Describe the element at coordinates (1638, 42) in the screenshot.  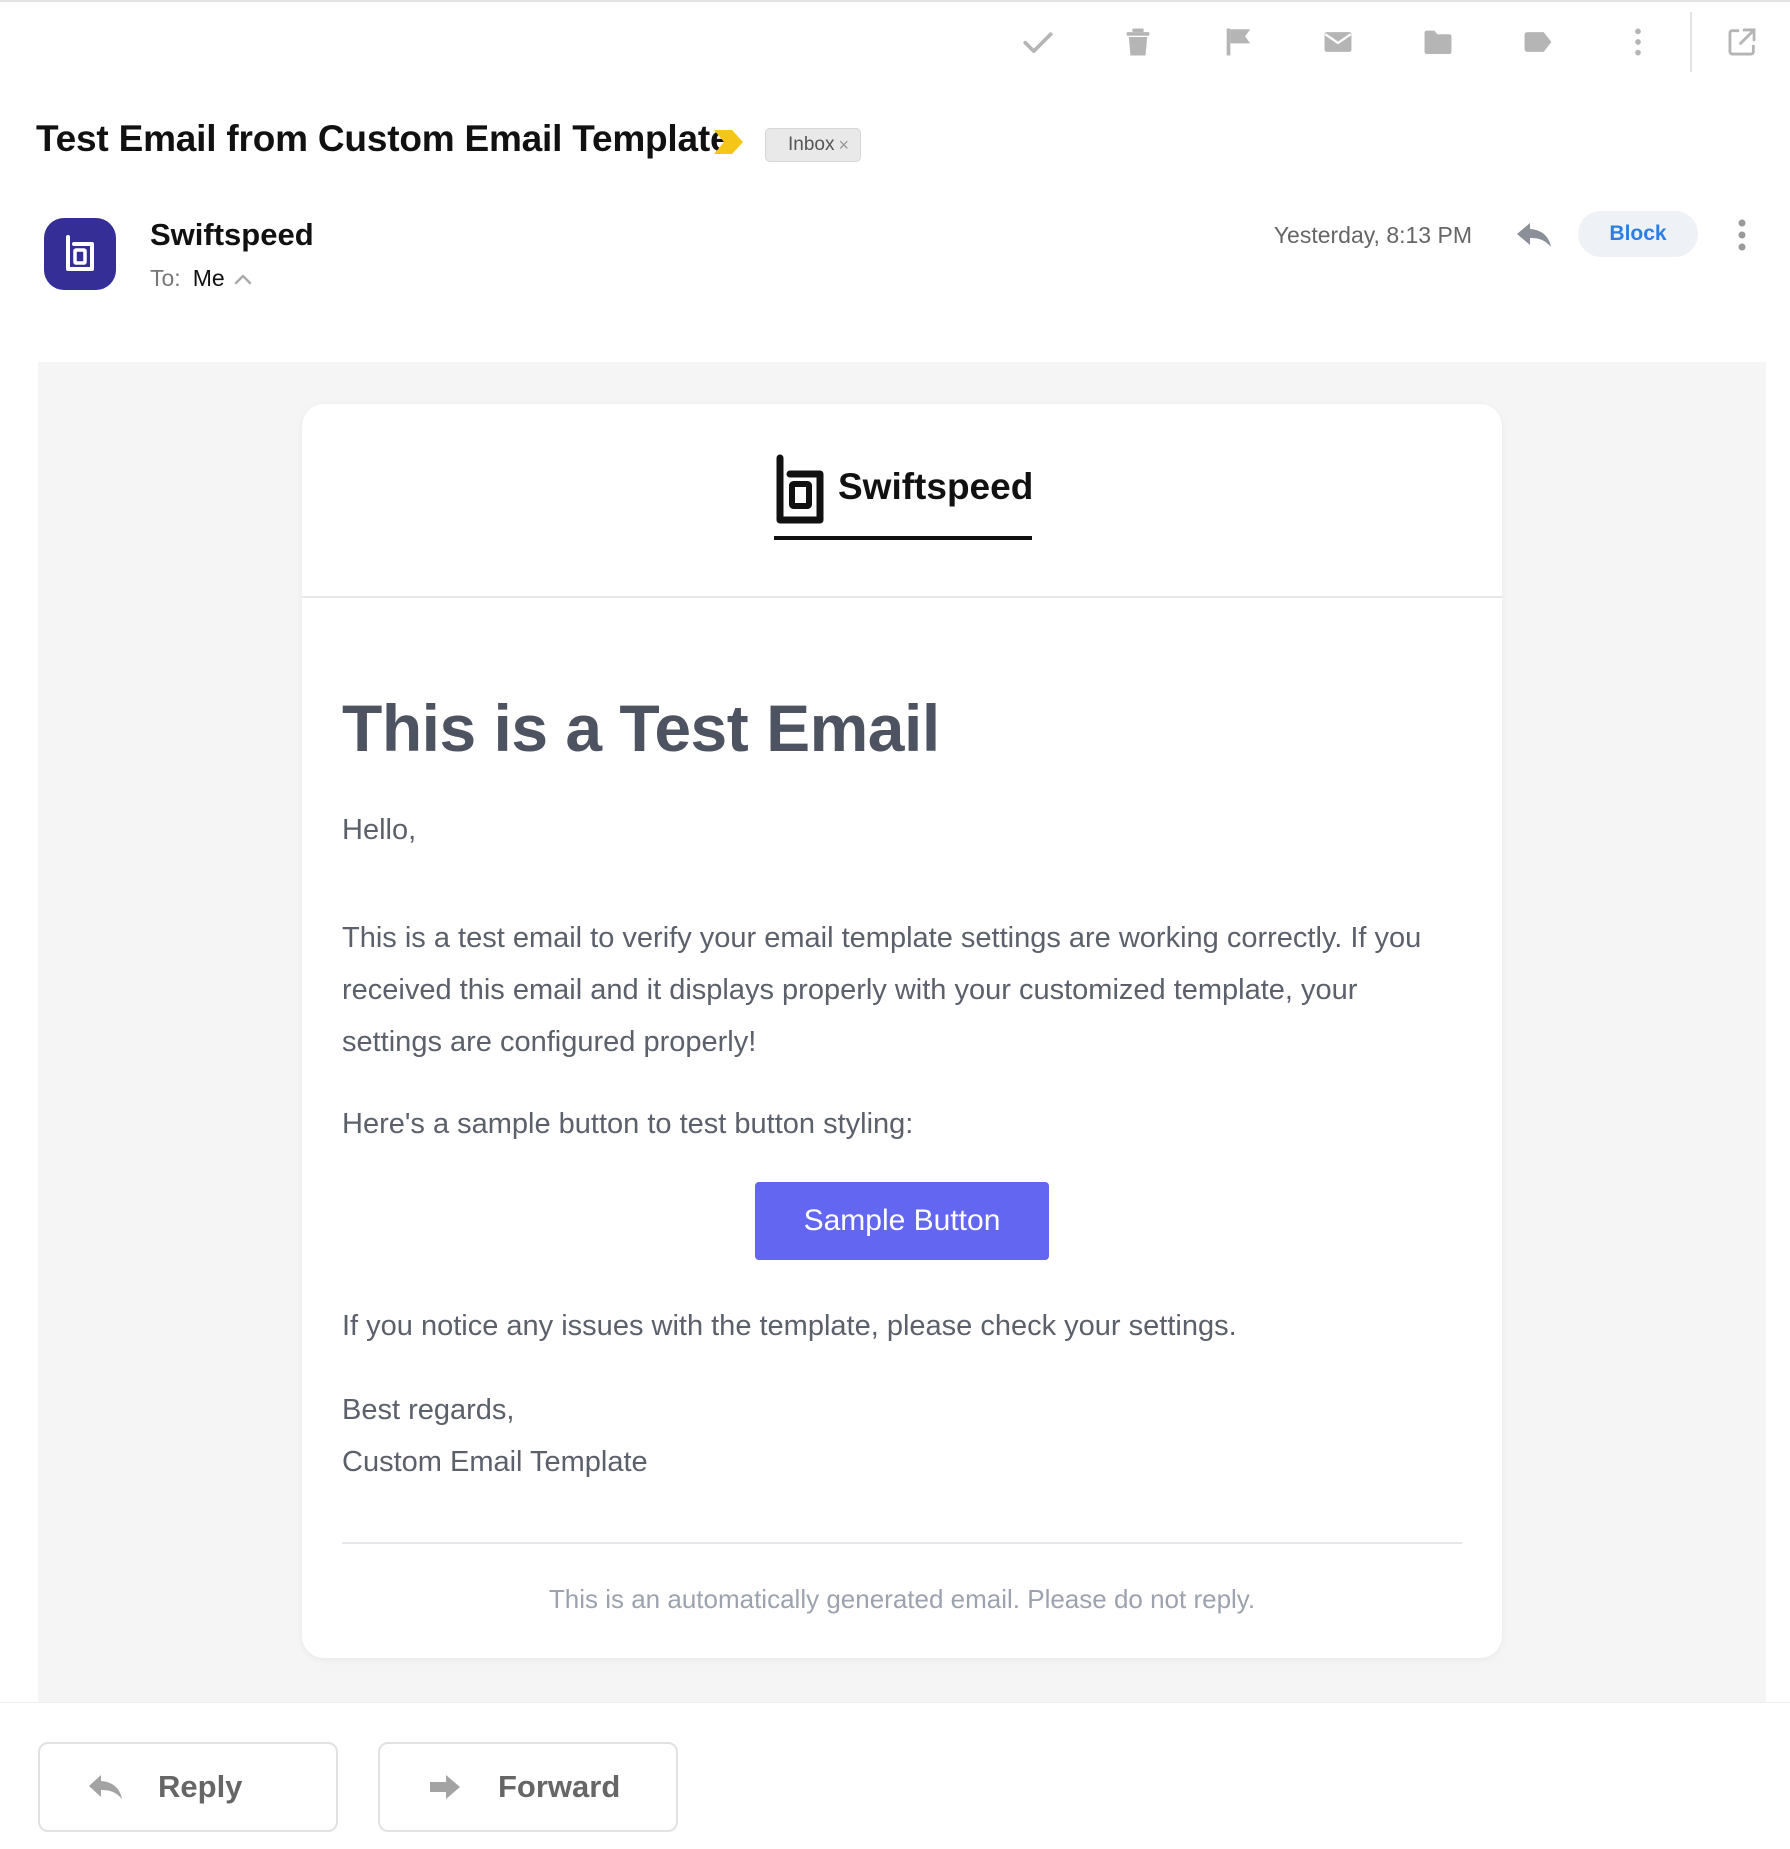
I see `more-vertical-icon` at that location.